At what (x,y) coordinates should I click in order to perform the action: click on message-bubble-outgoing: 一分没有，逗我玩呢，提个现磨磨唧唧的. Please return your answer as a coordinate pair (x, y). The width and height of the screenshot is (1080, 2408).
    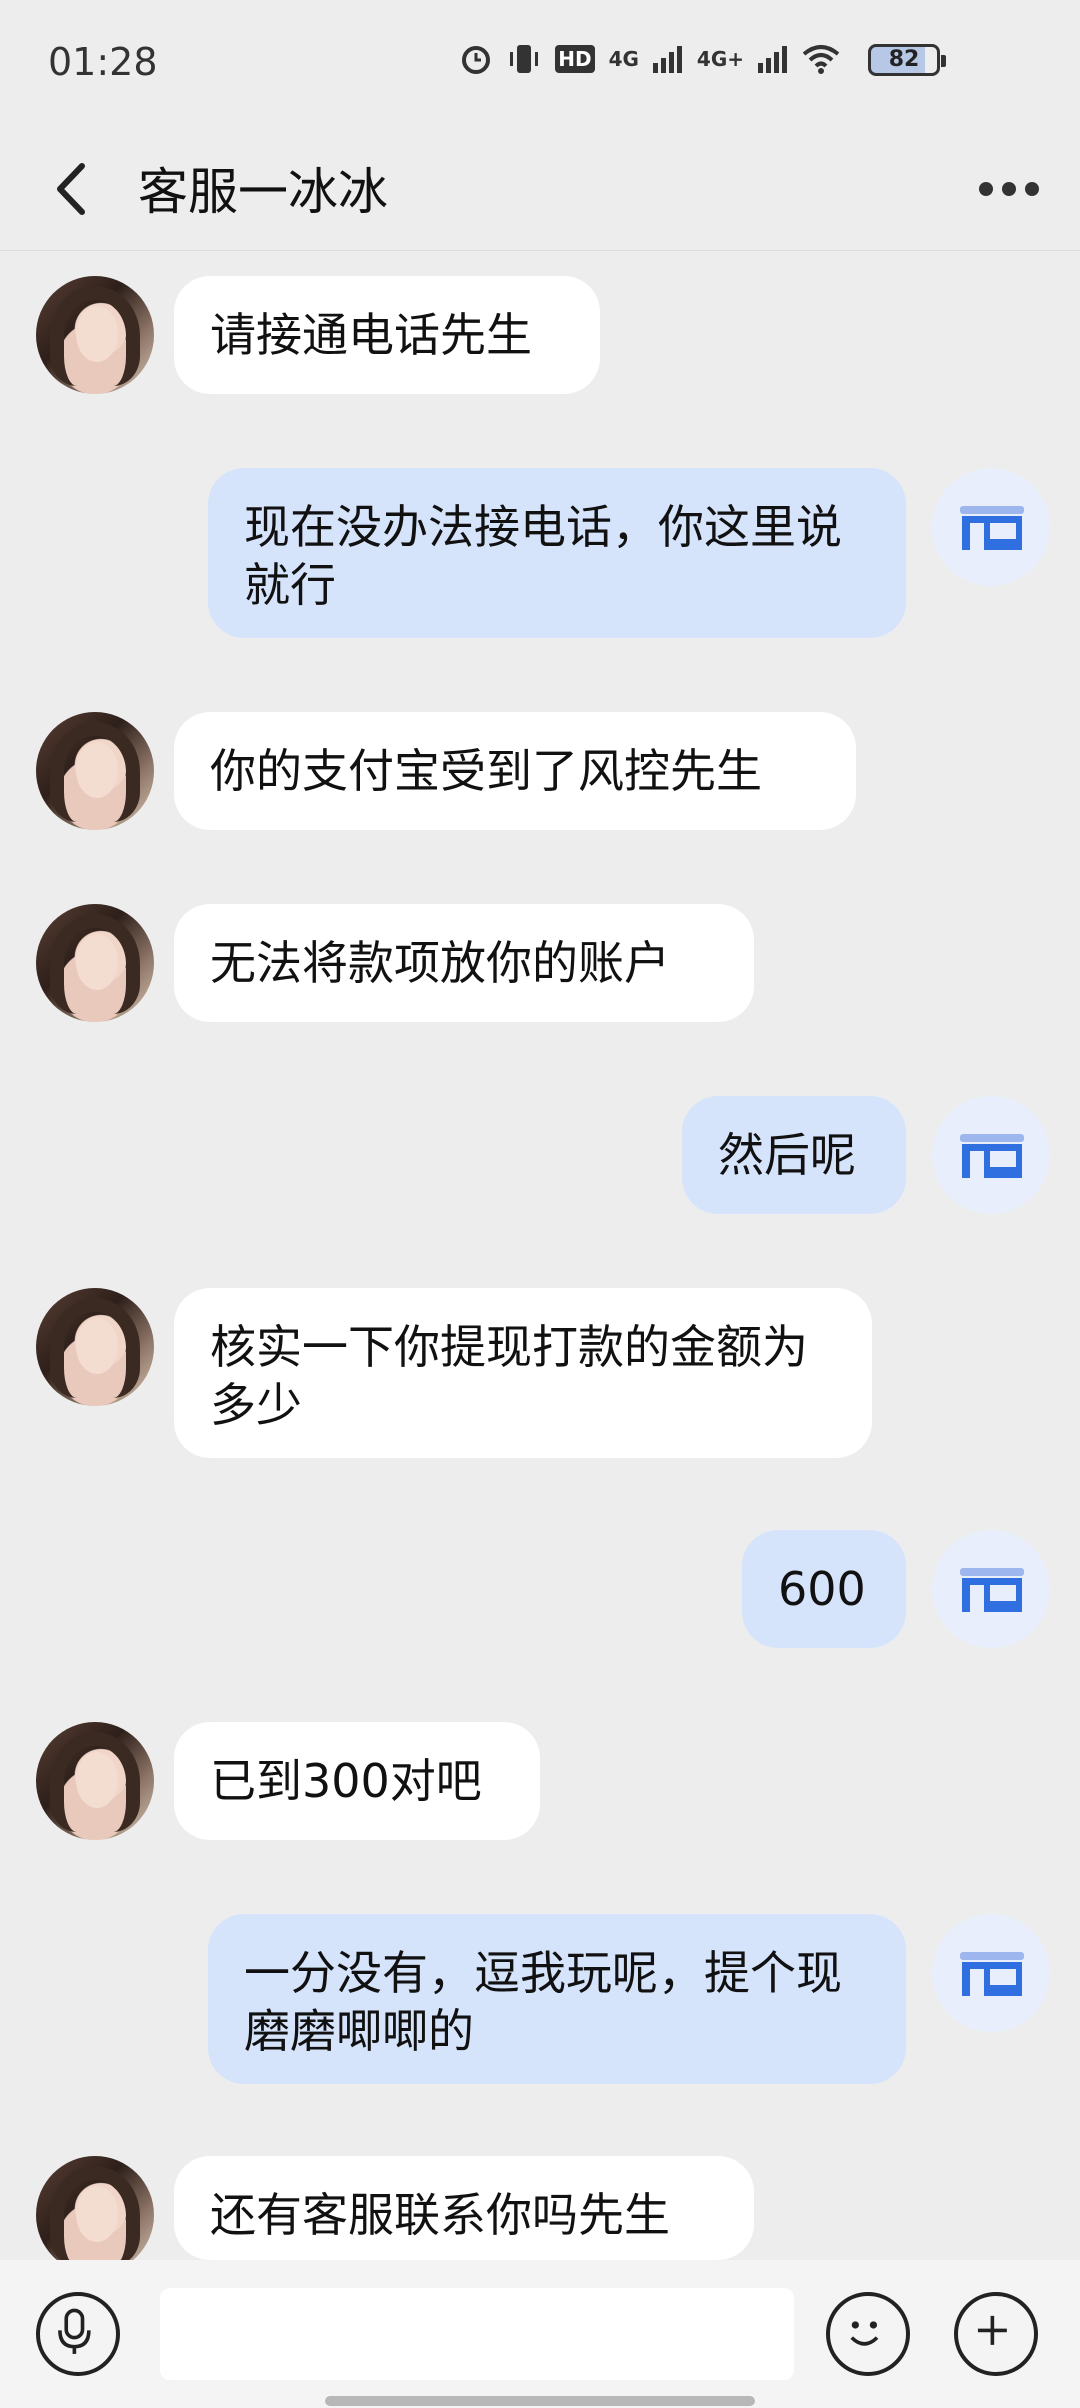
    Looking at the image, I should click on (557, 1999).